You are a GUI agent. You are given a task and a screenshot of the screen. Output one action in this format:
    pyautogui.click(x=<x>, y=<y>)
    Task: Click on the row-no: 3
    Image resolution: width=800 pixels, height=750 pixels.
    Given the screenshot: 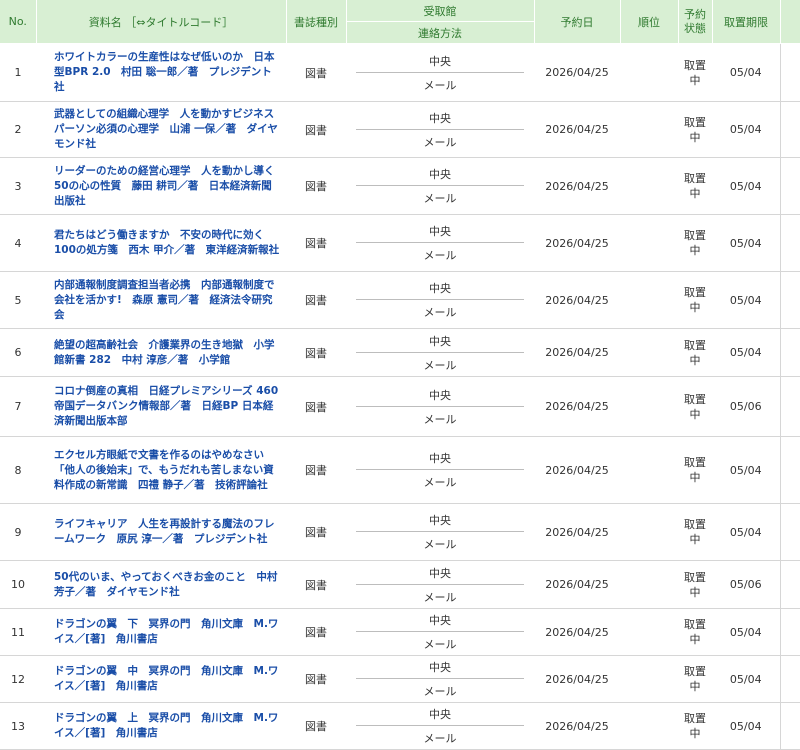 What is the action you would take?
    pyautogui.click(x=18, y=186)
    